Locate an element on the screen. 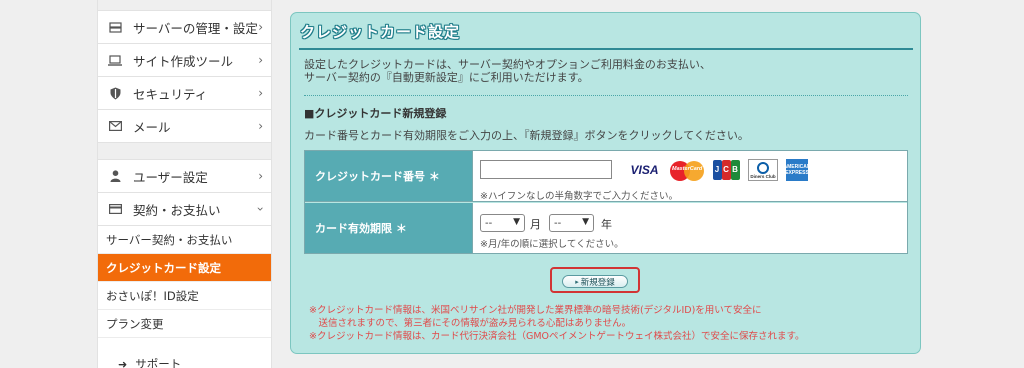 The image size is (1024, 368). title-divider is located at coordinates (606, 49).